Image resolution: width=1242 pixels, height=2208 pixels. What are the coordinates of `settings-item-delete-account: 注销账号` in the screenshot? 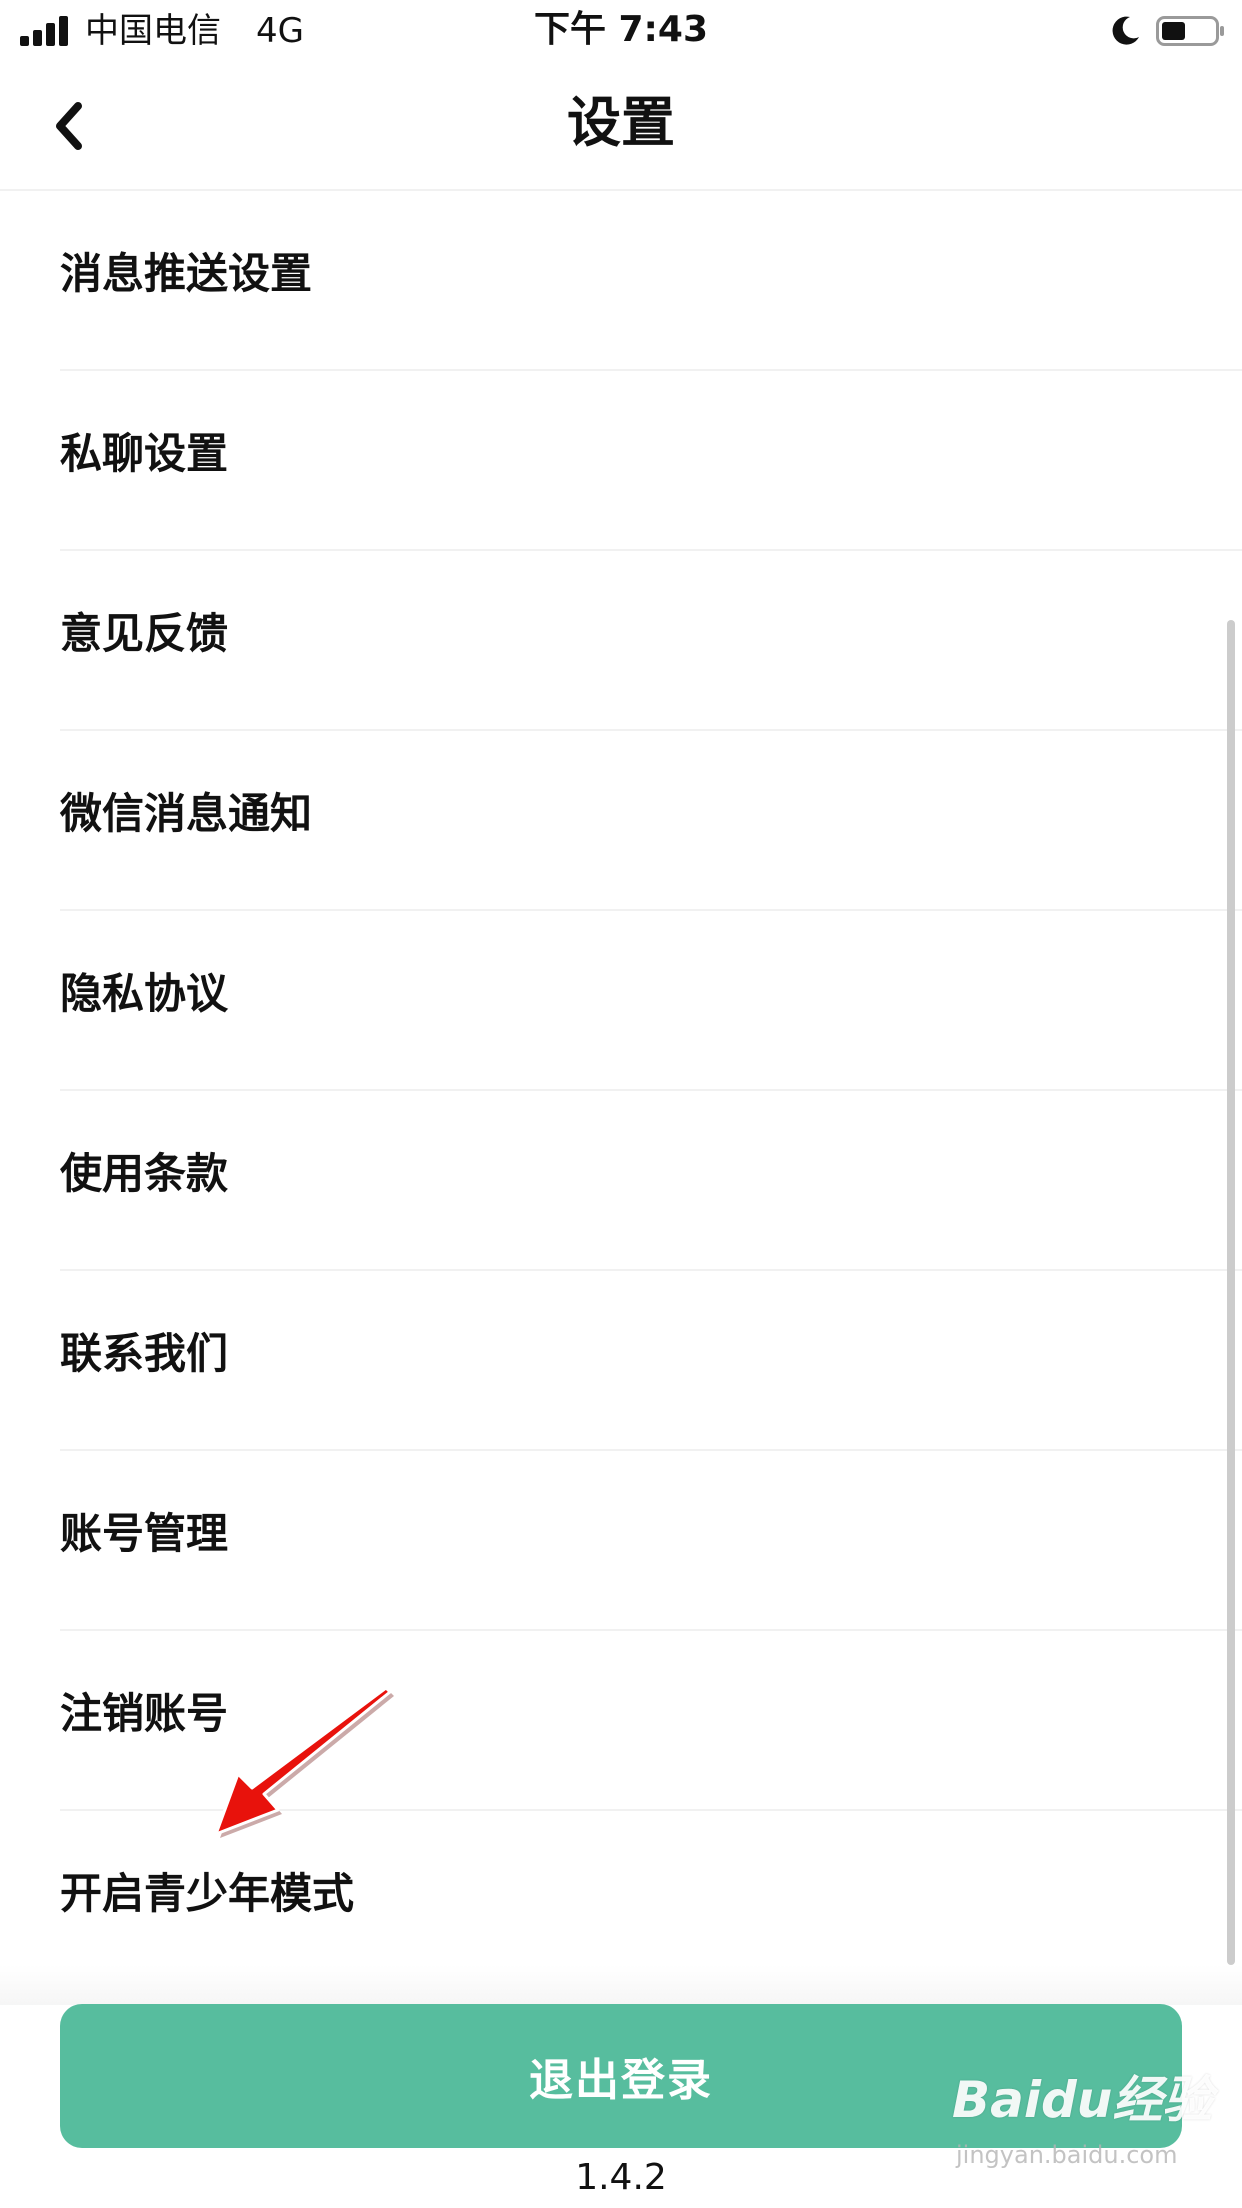 It's located at (621, 1721).